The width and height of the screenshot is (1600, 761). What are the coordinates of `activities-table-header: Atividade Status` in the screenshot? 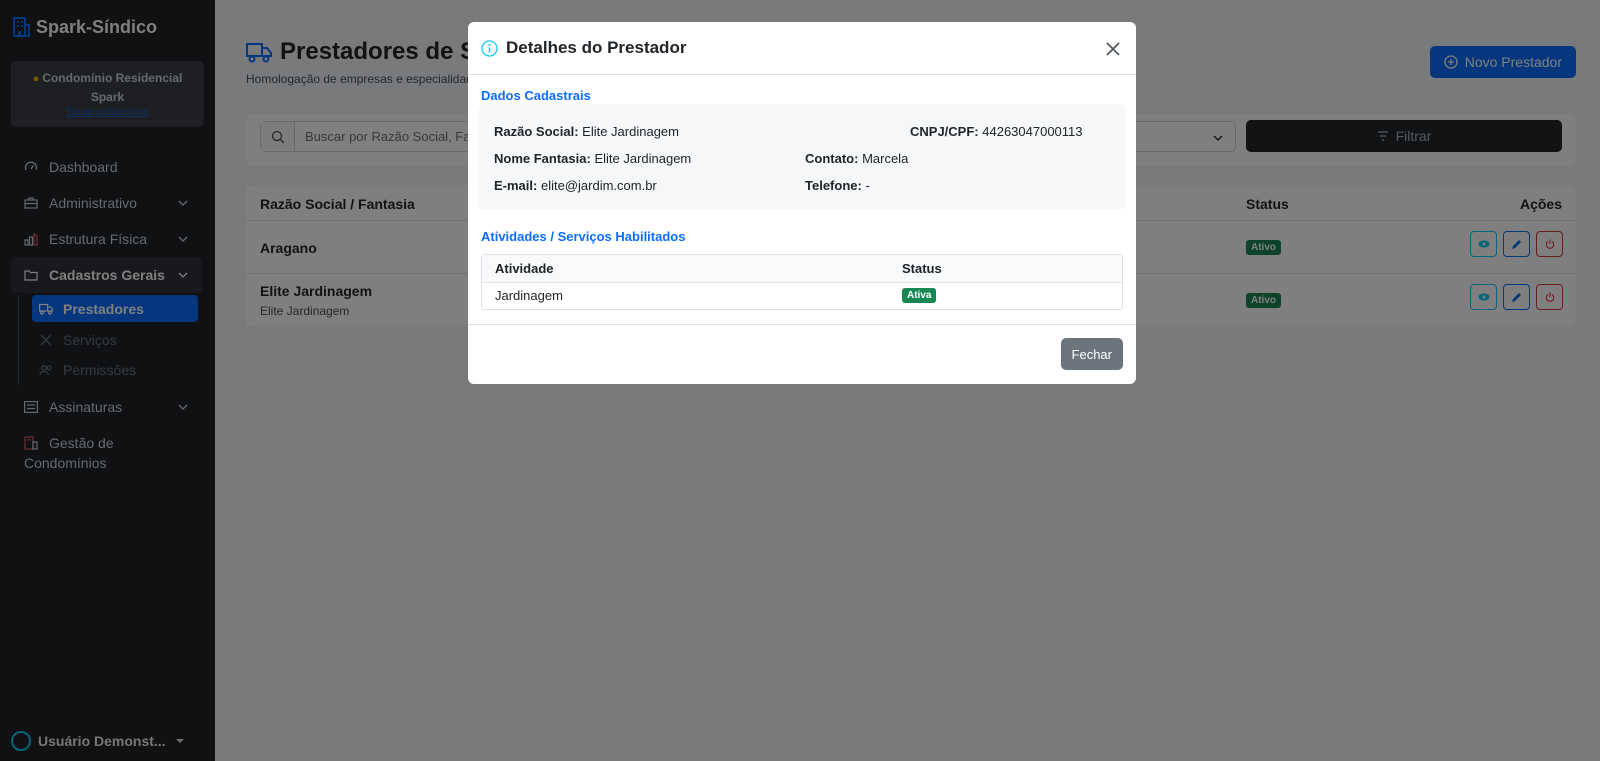 It's located at (802, 269).